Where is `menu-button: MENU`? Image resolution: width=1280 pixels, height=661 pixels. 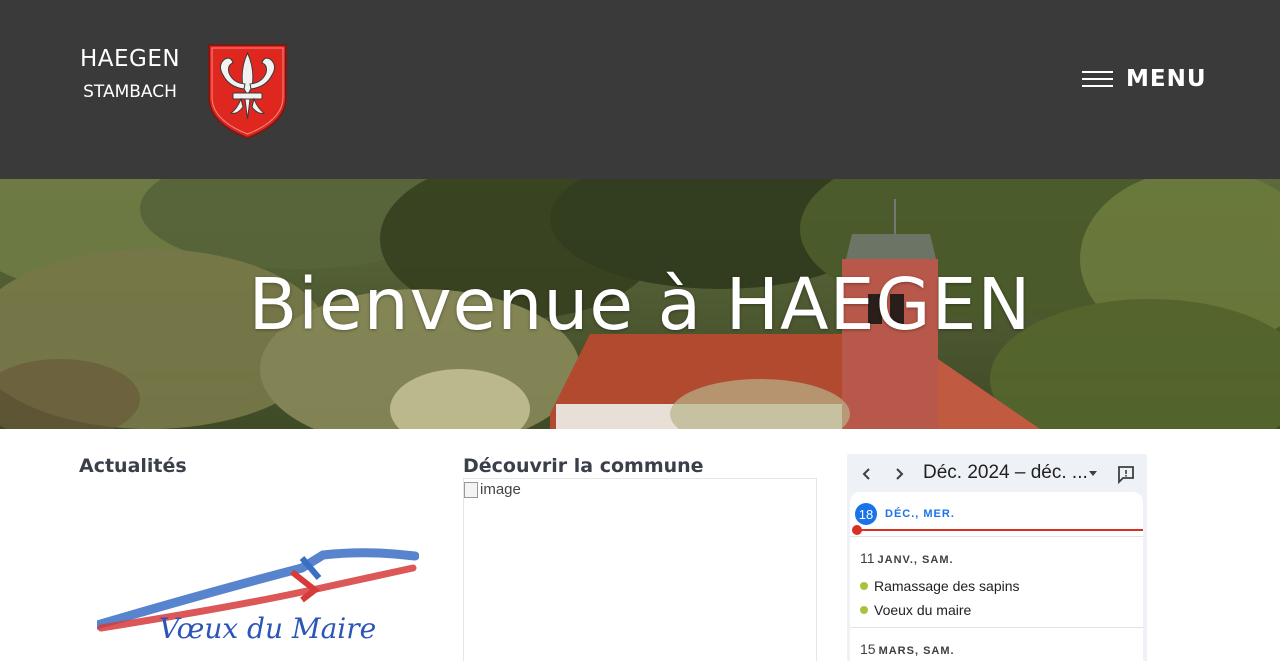
menu-button: MENU is located at coordinates (1144, 79).